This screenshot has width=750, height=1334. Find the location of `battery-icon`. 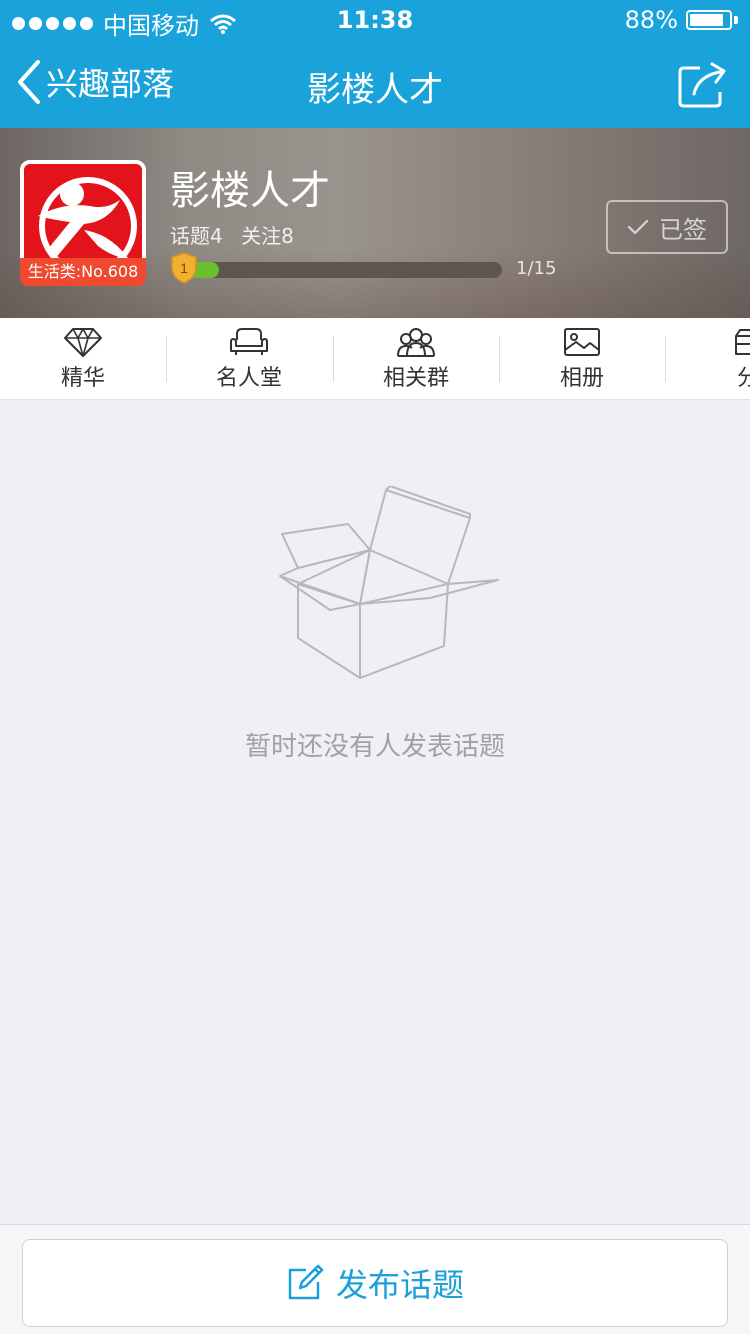

battery-icon is located at coordinates (709, 20).